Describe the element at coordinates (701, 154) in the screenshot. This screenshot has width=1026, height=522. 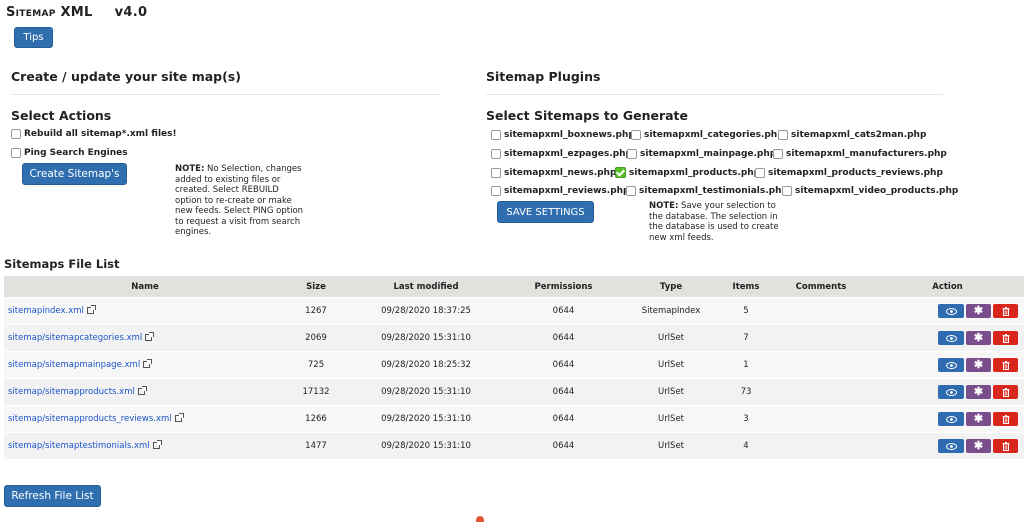
I see `plugin-option-mainpage: sitemapxml_mainpage.php` at that location.